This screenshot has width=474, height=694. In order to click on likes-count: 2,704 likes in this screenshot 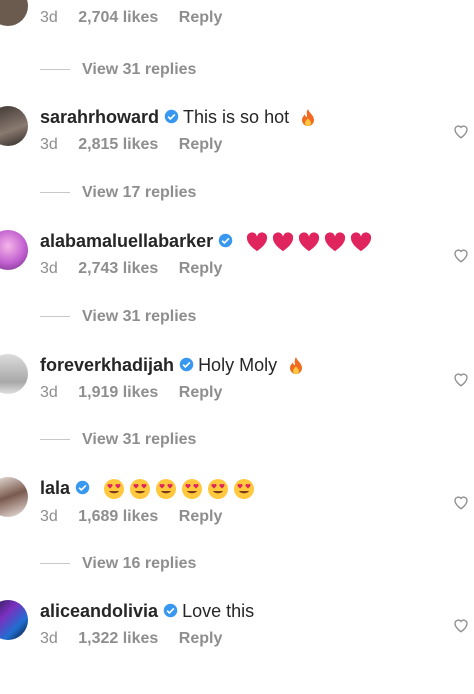, I will do `click(118, 17)`.